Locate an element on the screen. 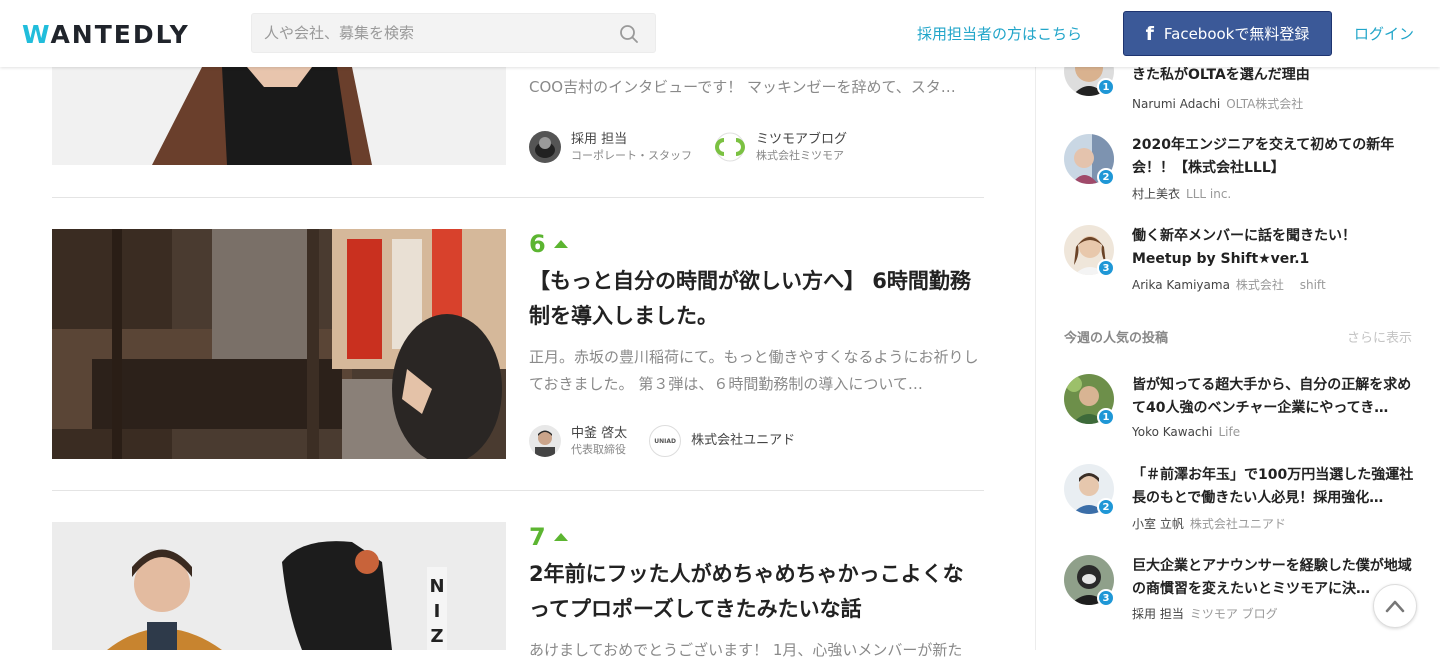 This screenshot has width=1440, height=664. sidebar-author: 採用 担当 is located at coordinates (1158, 614).